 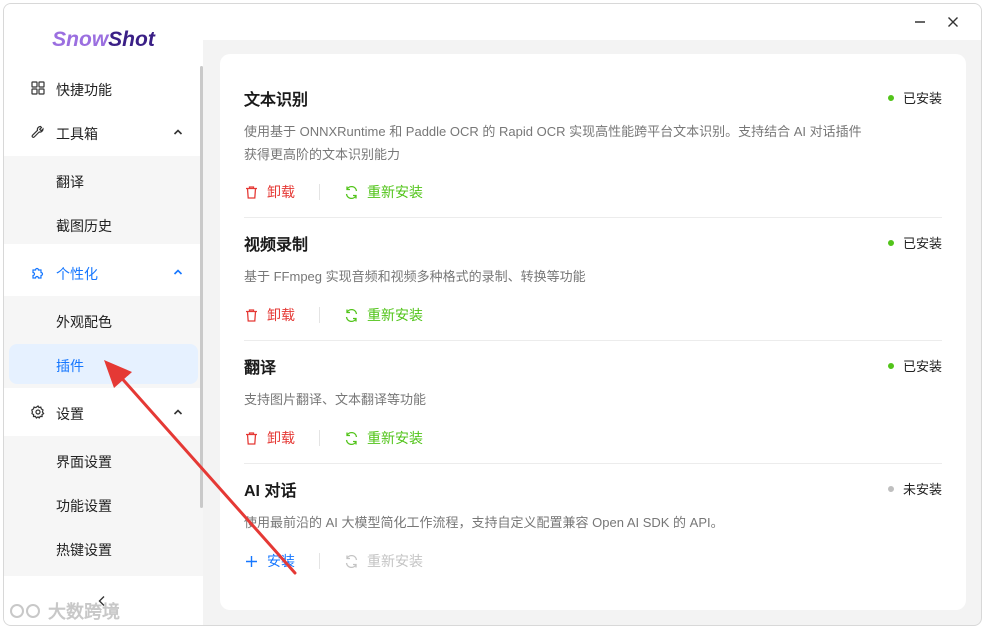 What do you see at coordinates (592, 22) in the screenshot?
I see `title-bar` at bounding box center [592, 22].